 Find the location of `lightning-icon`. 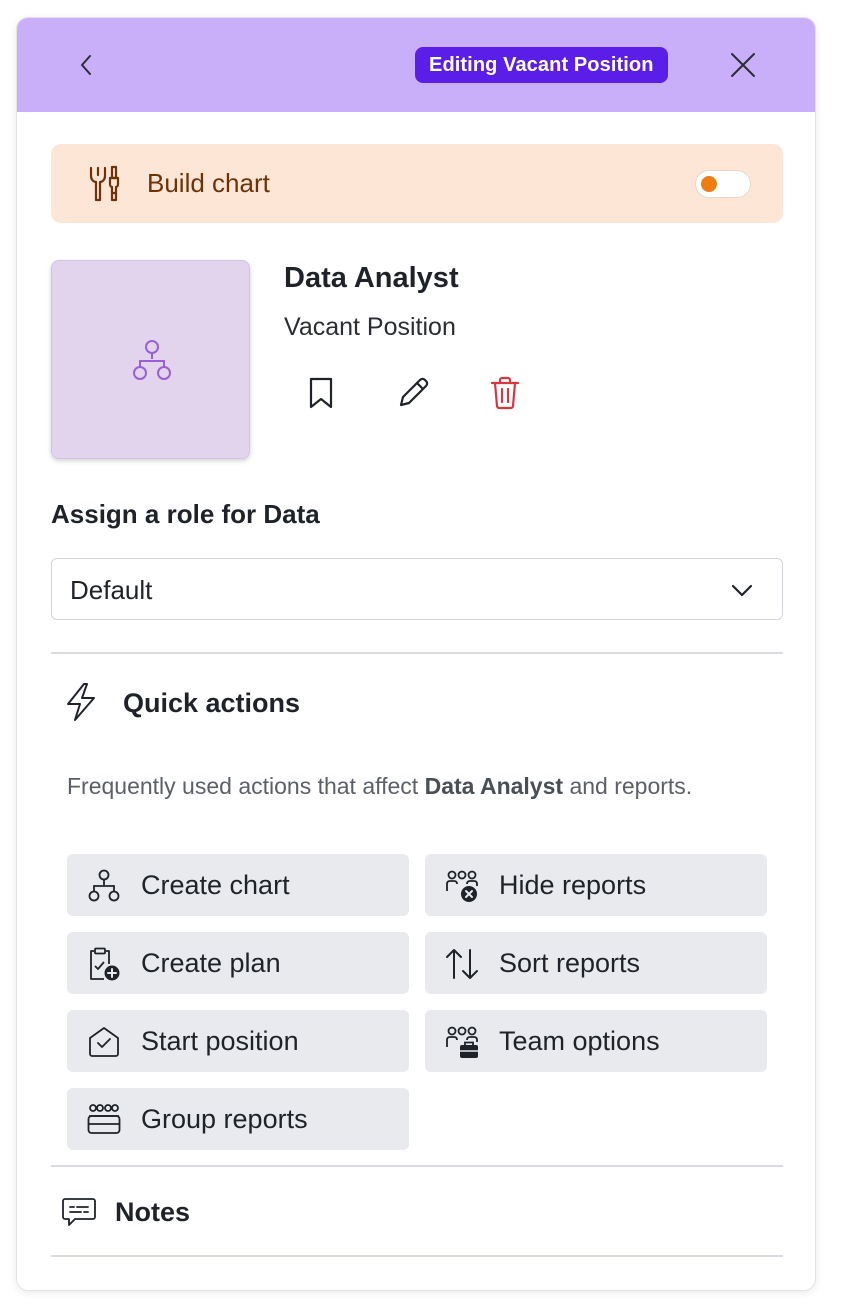

lightning-icon is located at coordinates (81, 702).